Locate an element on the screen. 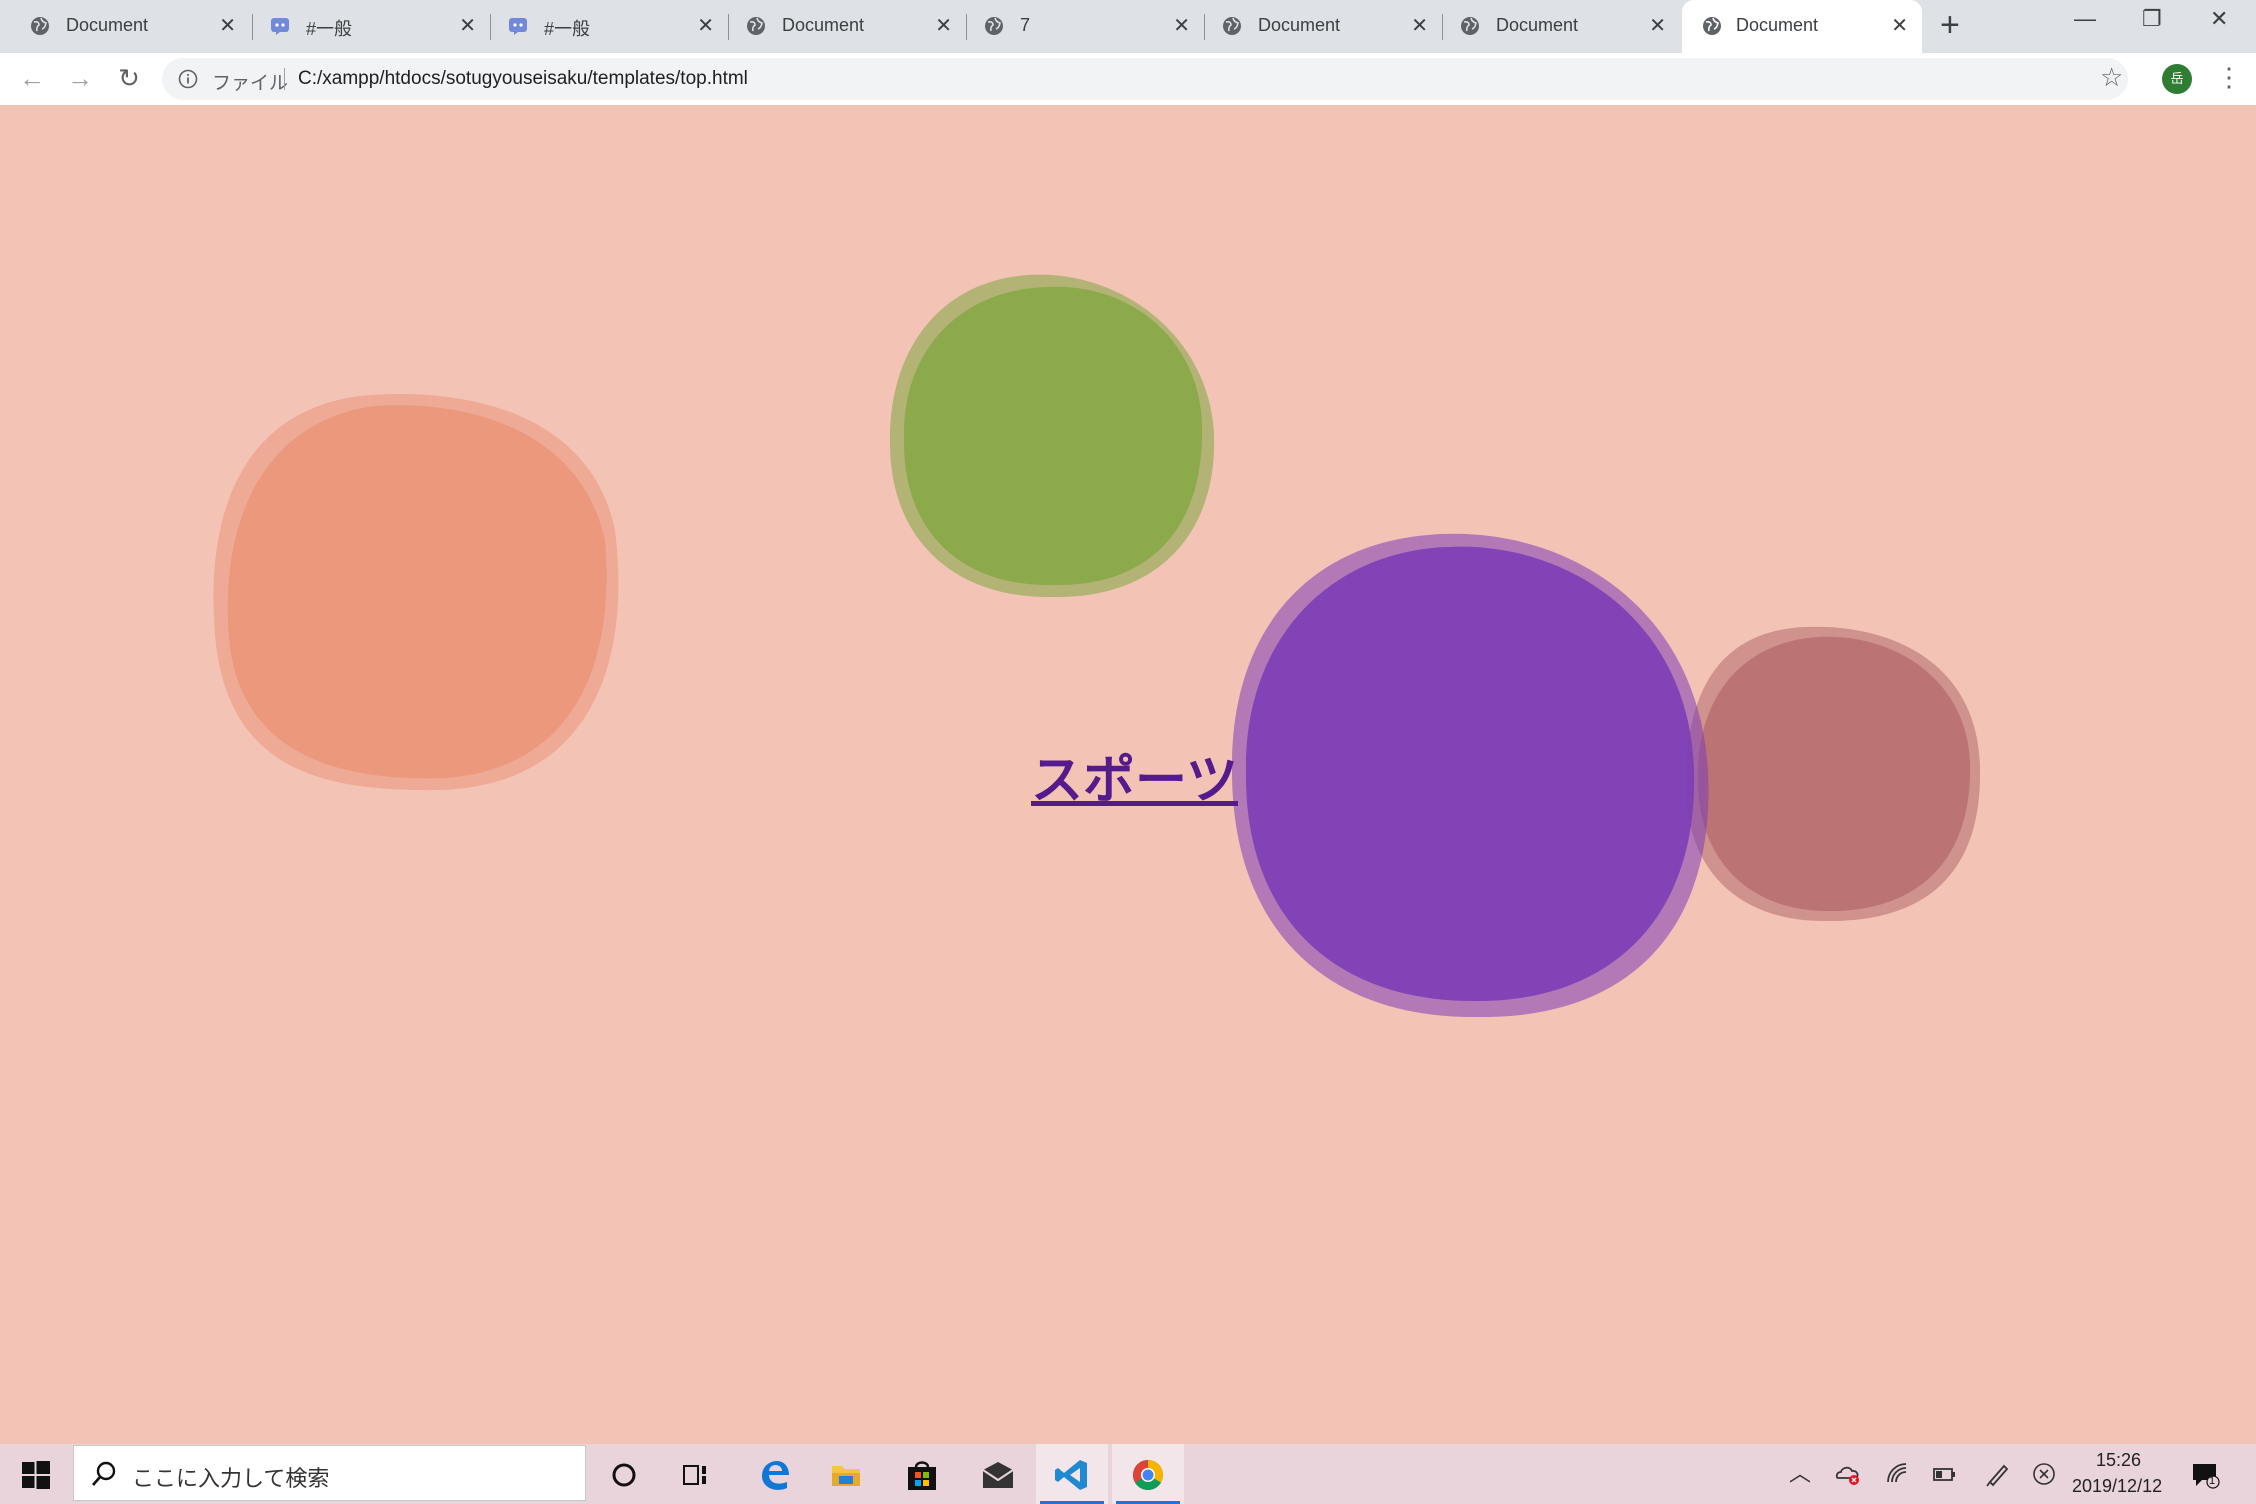  cortana-button is located at coordinates (624, 1474).